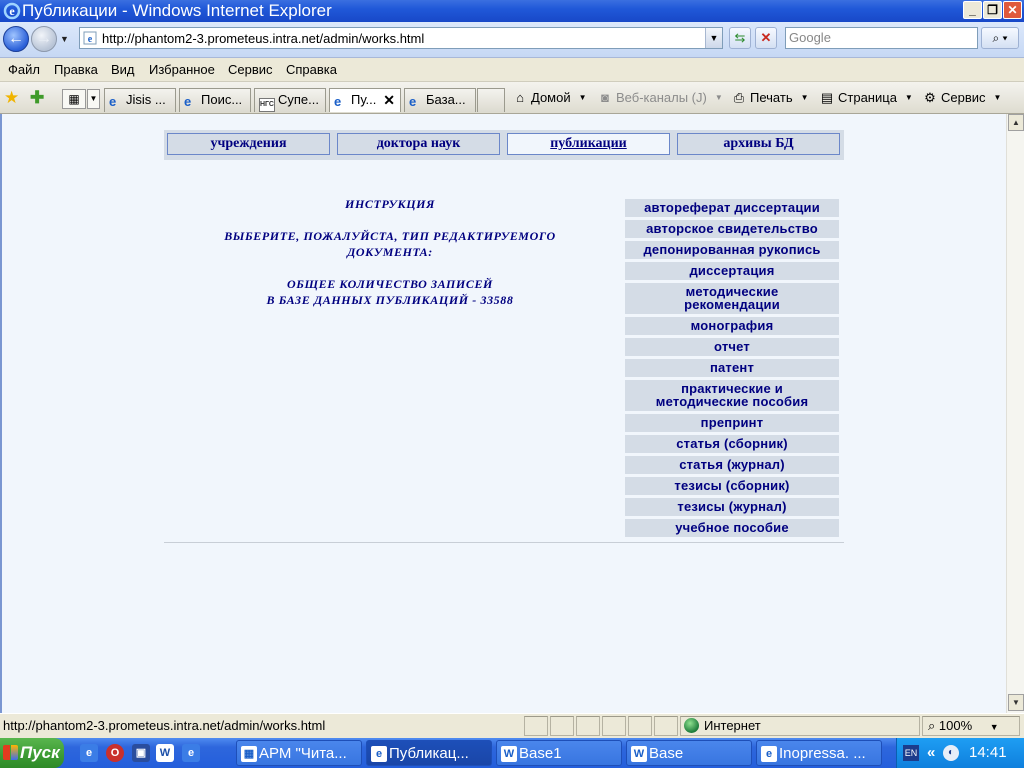  Describe the element at coordinates (509, 754) in the screenshot. I see `word-icon: W` at that location.